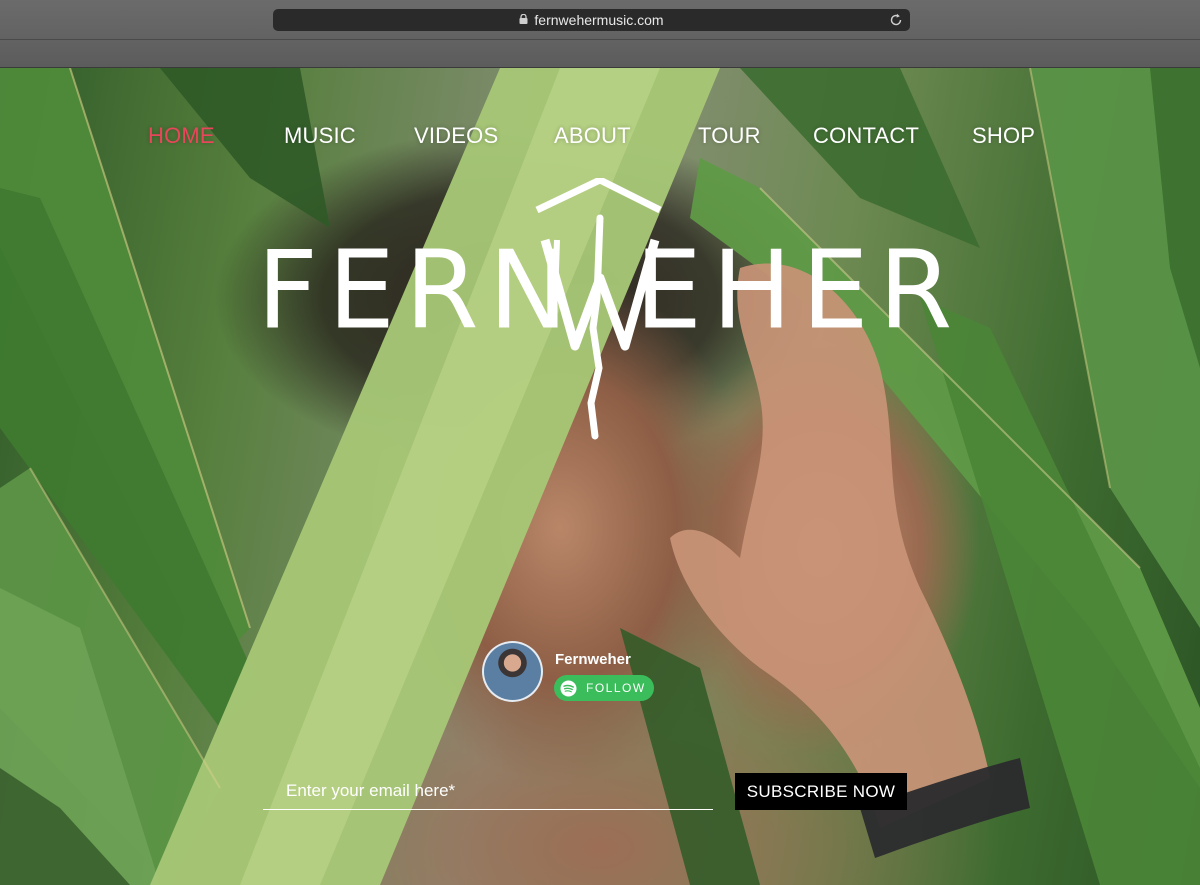  I want to click on browser-toolbar: fernwehermusic.com, so click(600, 34).